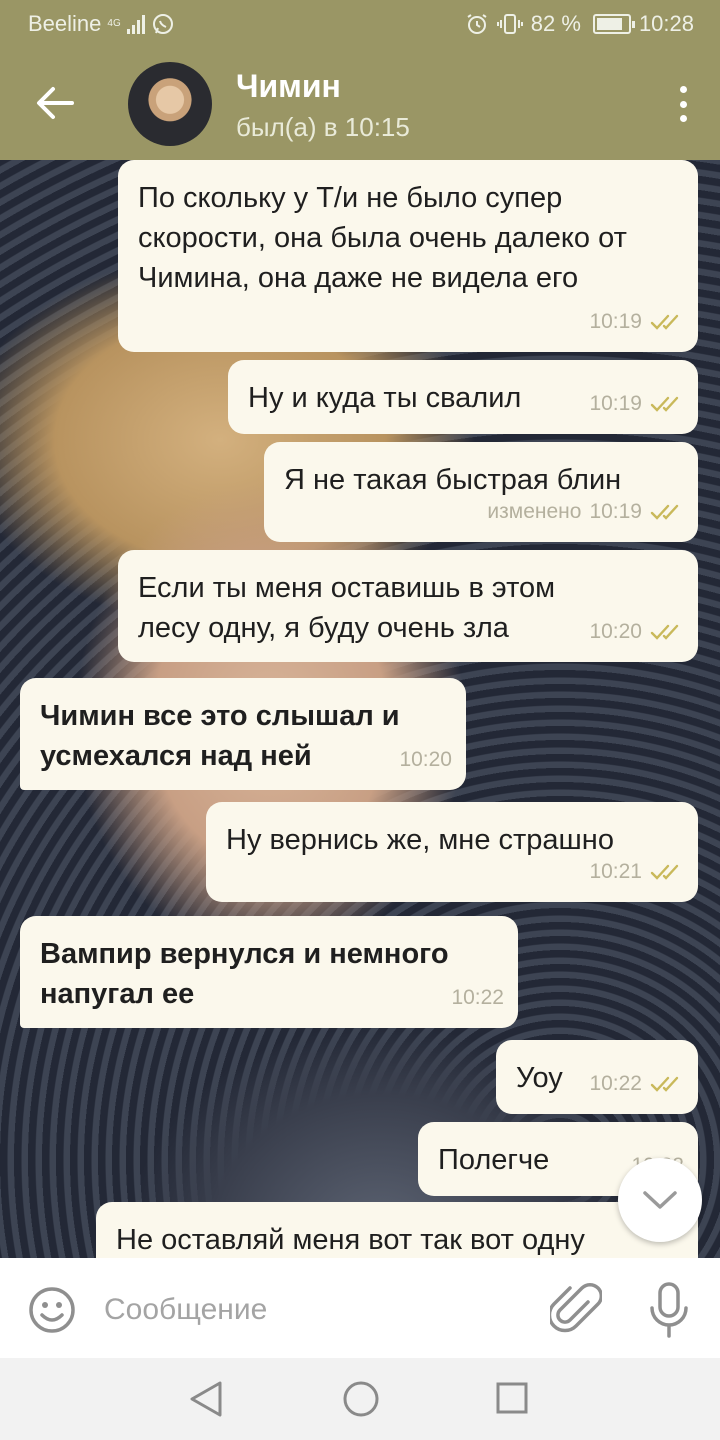 This screenshot has height=1440, width=720. Describe the element at coordinates (509, 24) in the screenshot. I see `vibrate-icon` at that location.